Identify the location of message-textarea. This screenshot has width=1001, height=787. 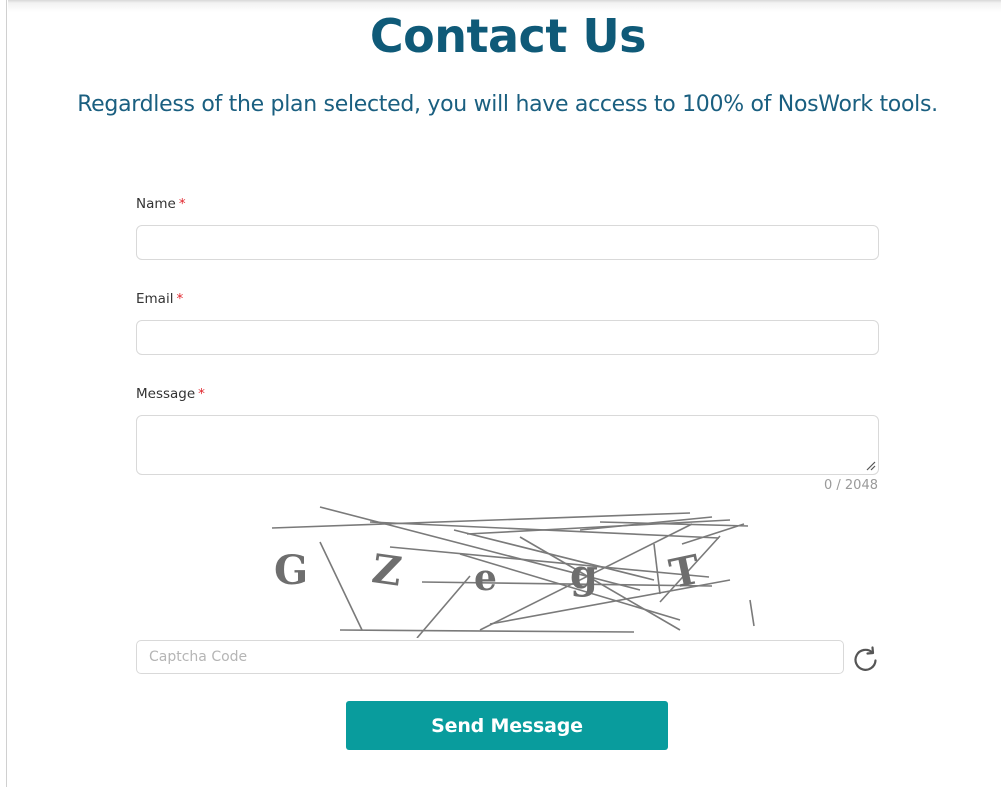
(507, 445).